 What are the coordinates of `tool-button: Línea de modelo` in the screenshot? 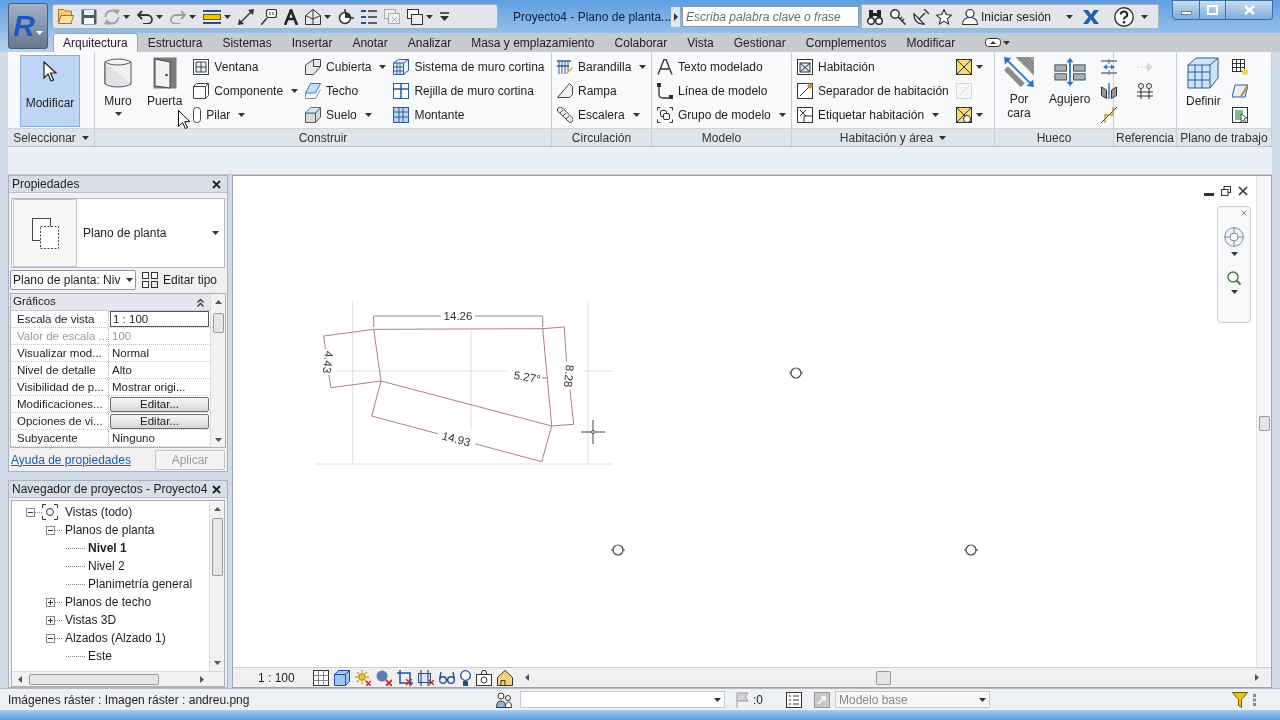 It's located at (721, 91).